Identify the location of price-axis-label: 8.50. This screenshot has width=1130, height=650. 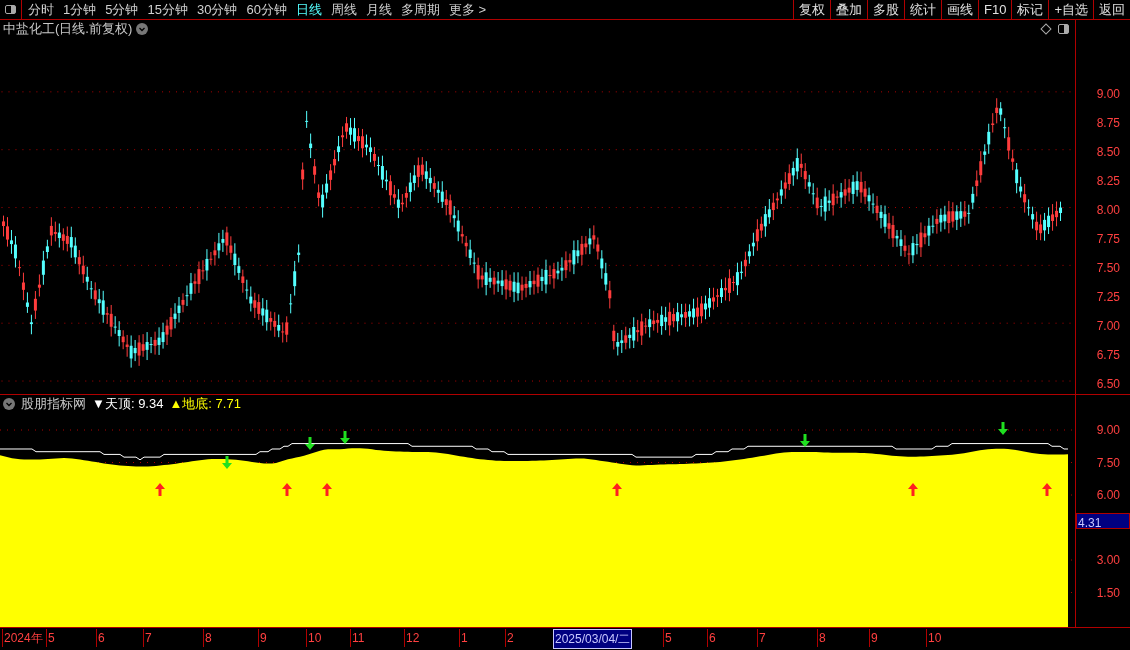
(1108, 152).